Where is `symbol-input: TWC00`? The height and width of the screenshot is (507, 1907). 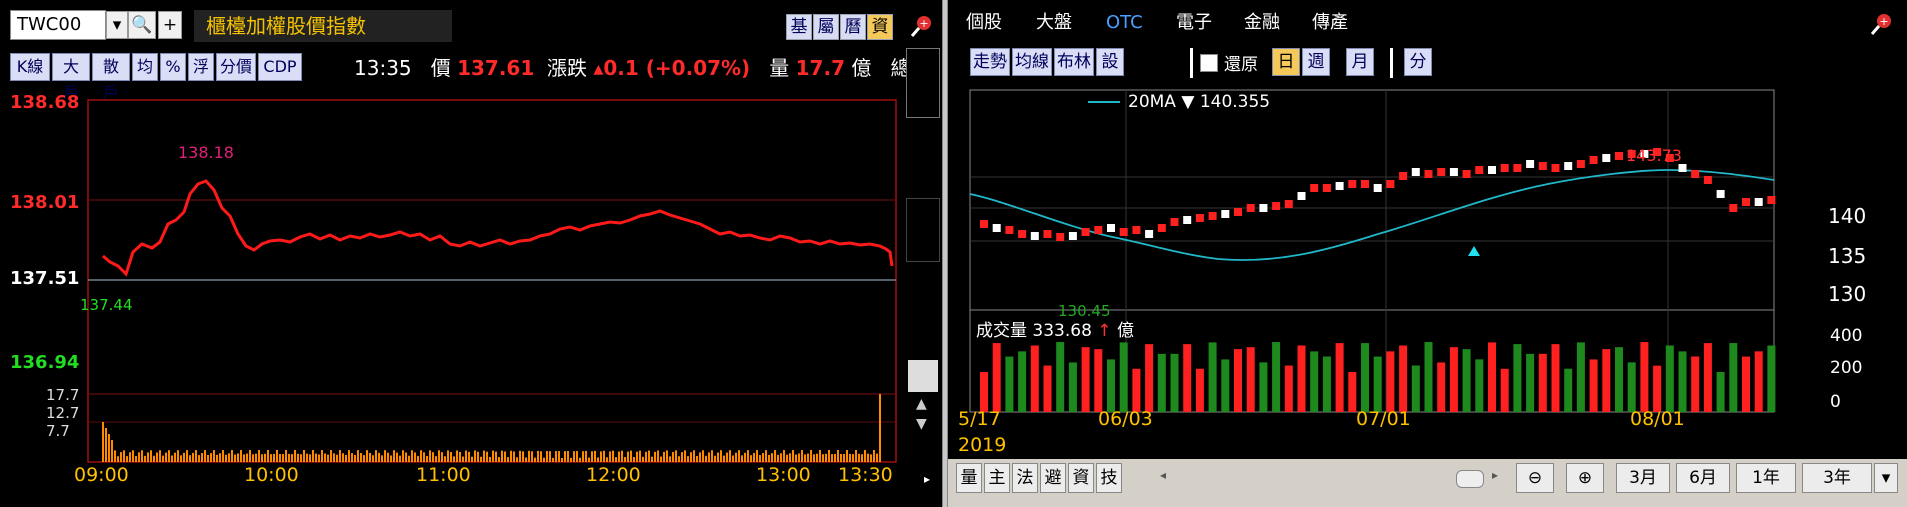 symbol-input: TWC00 is located at coordinates (58, 25).